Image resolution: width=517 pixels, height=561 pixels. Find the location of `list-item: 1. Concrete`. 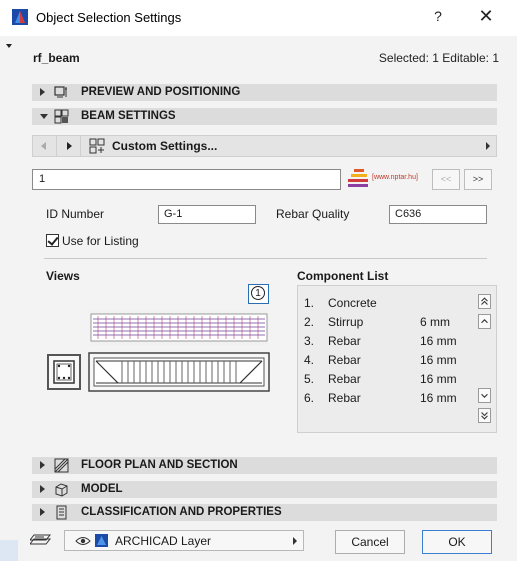

list-item: 1. Concrete is located at coordinates (389, 305).